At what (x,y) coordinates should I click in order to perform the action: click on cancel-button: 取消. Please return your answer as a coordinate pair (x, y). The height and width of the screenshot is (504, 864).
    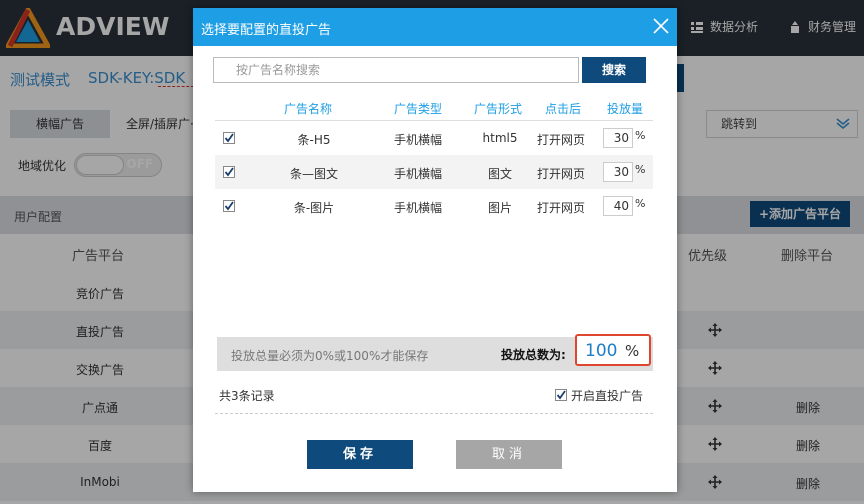
    Looking at the image, I should click on (509, 454).